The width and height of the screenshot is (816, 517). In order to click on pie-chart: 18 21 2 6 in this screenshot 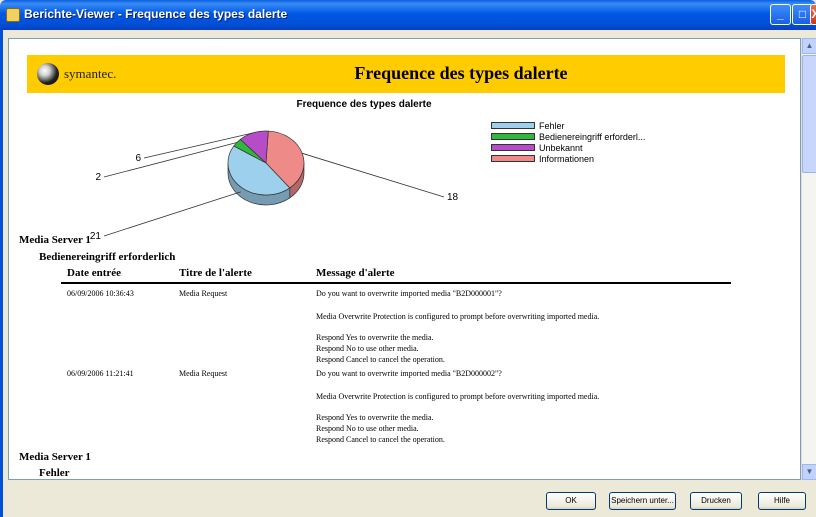, I will do `click(274, 186)`.